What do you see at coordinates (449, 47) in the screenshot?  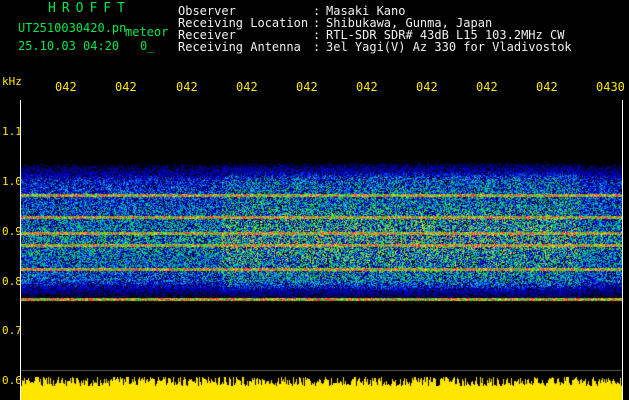 I see `info-value-antenna: 3el Yagi(V) Az 330 for Vladivostok` at bounding box center [449, 47].